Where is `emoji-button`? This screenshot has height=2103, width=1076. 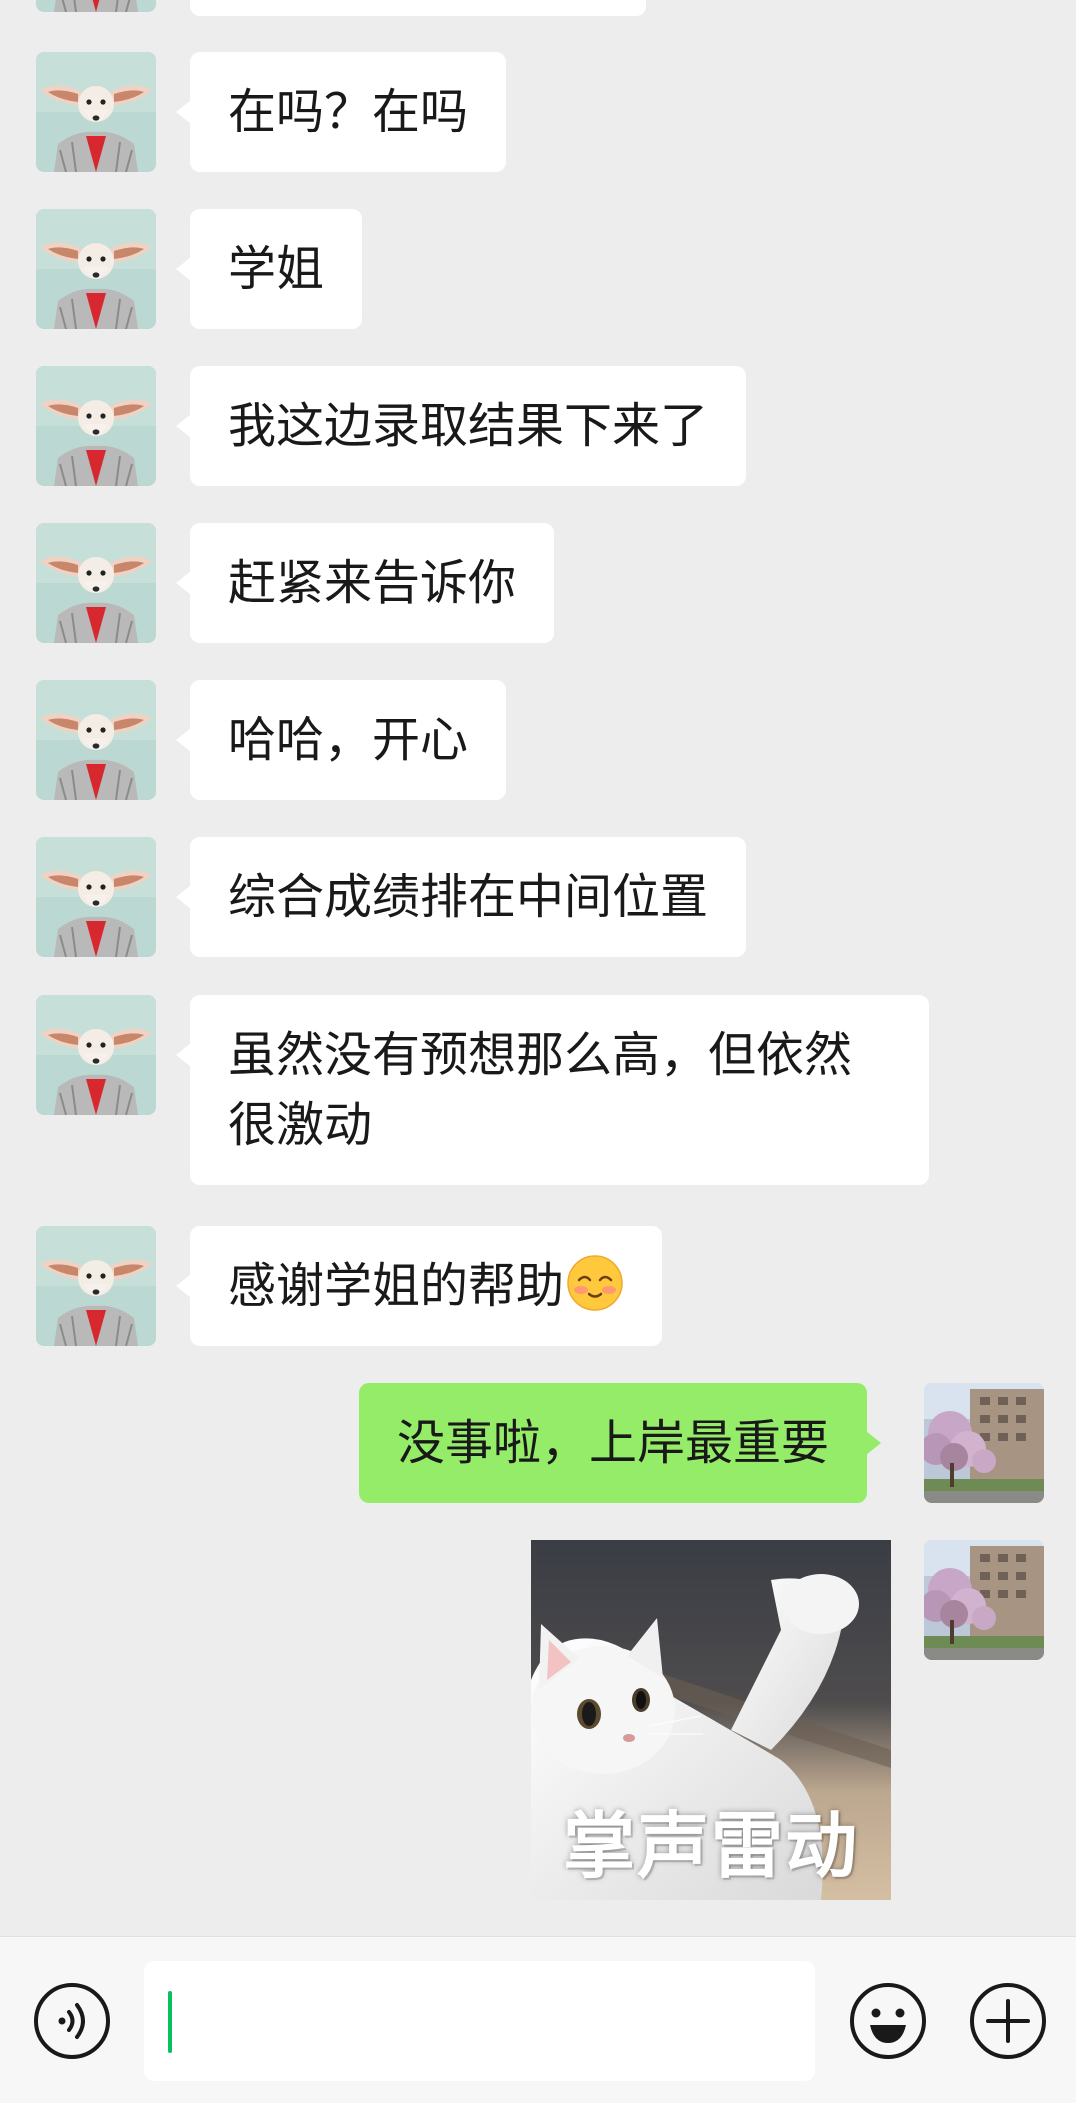
emoji-button is located at coordinates (888, 2021).